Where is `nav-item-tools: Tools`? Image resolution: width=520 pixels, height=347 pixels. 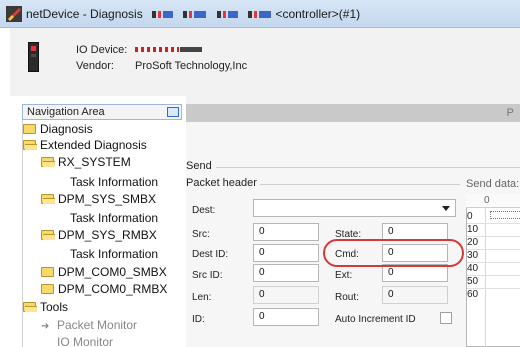
nav-item-tools: Tools is located at coordinates (45, 307).